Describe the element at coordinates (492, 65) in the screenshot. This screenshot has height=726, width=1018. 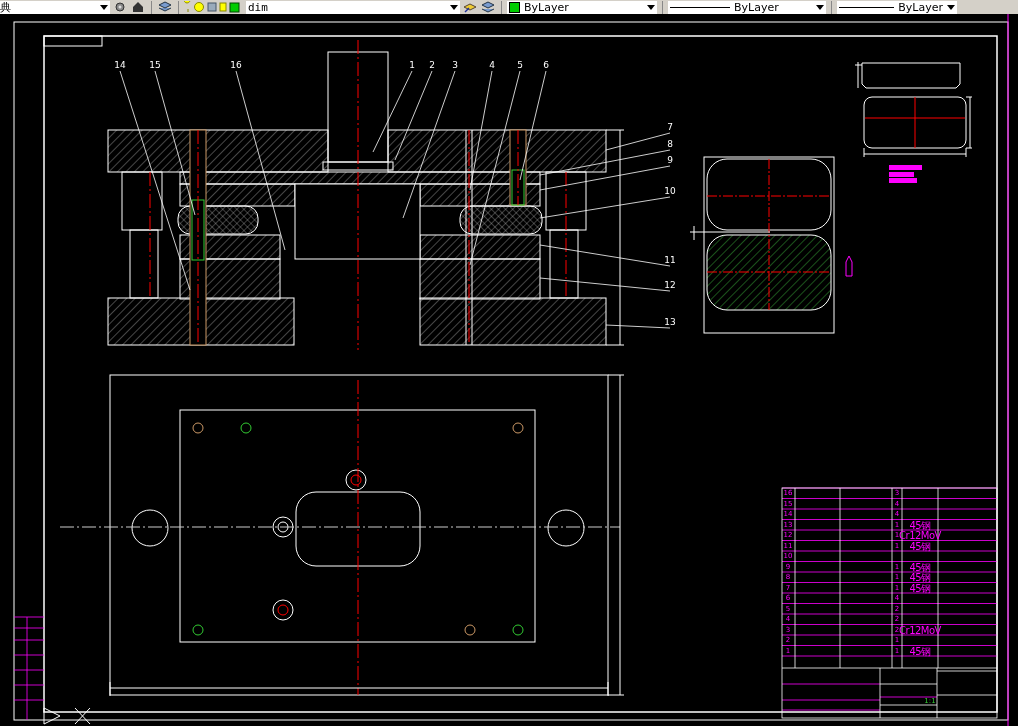
I see `part-number-label: 4` at that location.